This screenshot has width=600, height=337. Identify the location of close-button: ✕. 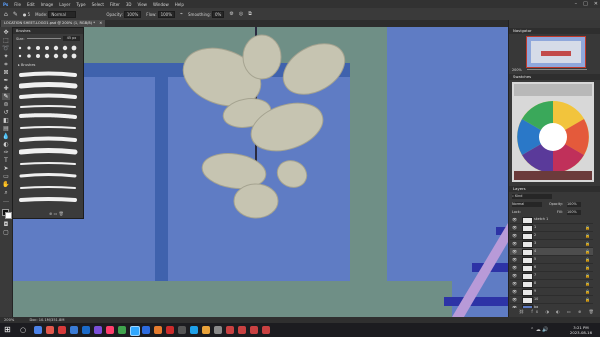
(596, 4).